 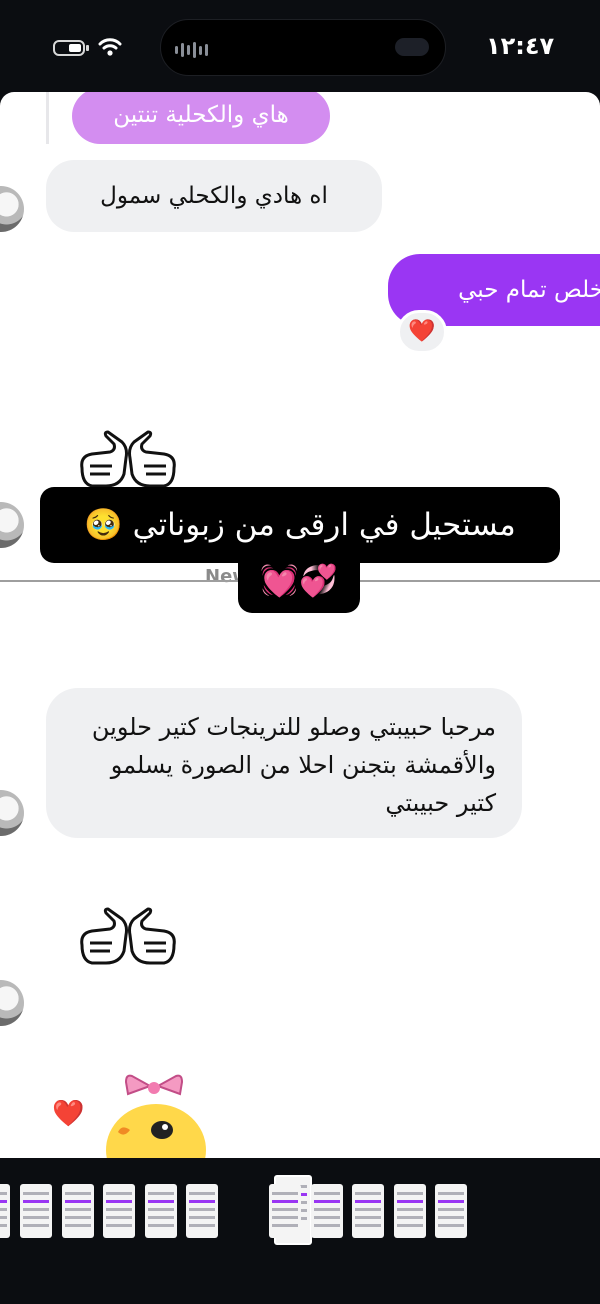 I want to click on floating-heart: ❤️, so click(x=68, y=1114).